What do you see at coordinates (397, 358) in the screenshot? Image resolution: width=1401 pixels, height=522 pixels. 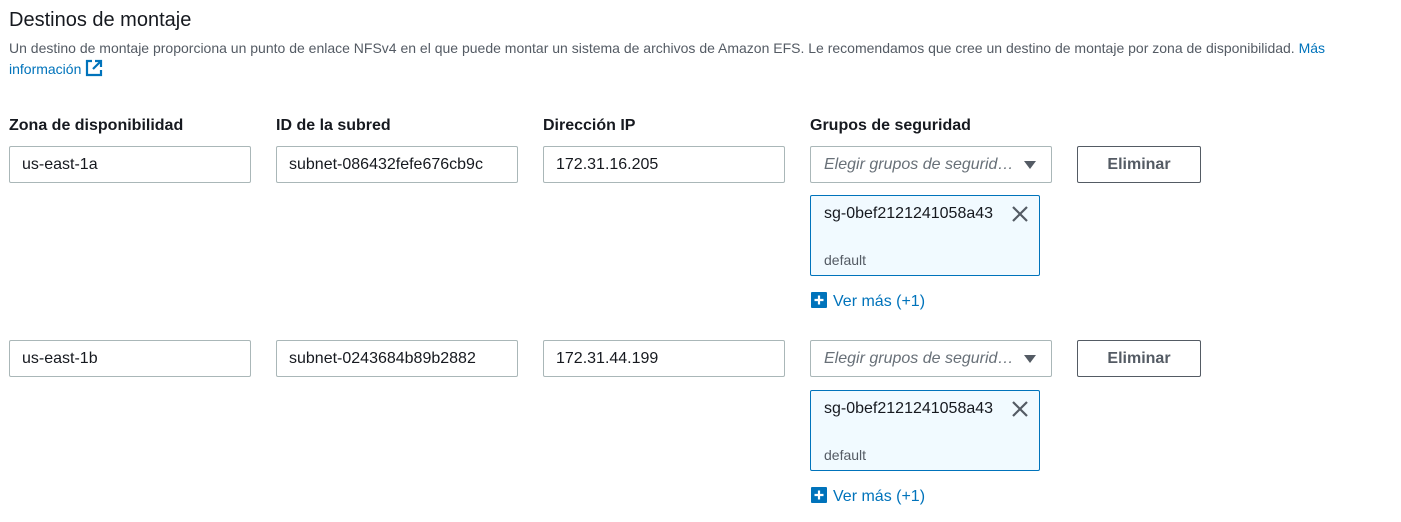 I see `subnet-input: subnet-0243684b89b2882` at bounding box center [397, 358].